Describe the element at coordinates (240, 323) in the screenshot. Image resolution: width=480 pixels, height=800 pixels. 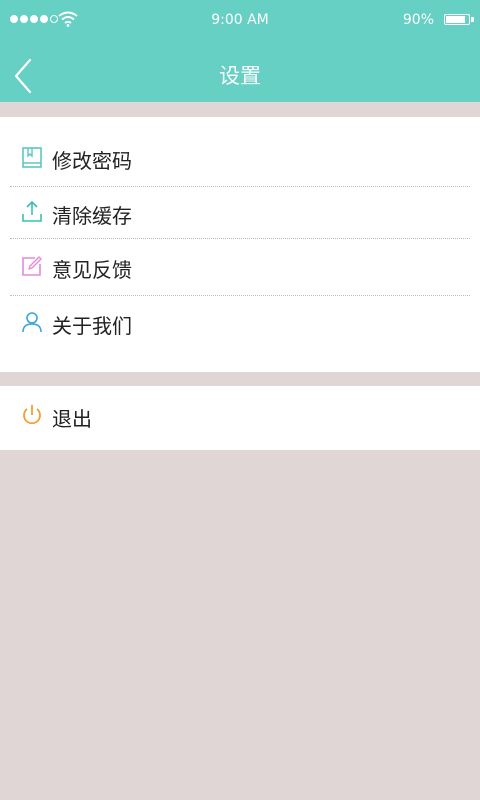
I see `menu-item-about-us: 关于我们` at that location.